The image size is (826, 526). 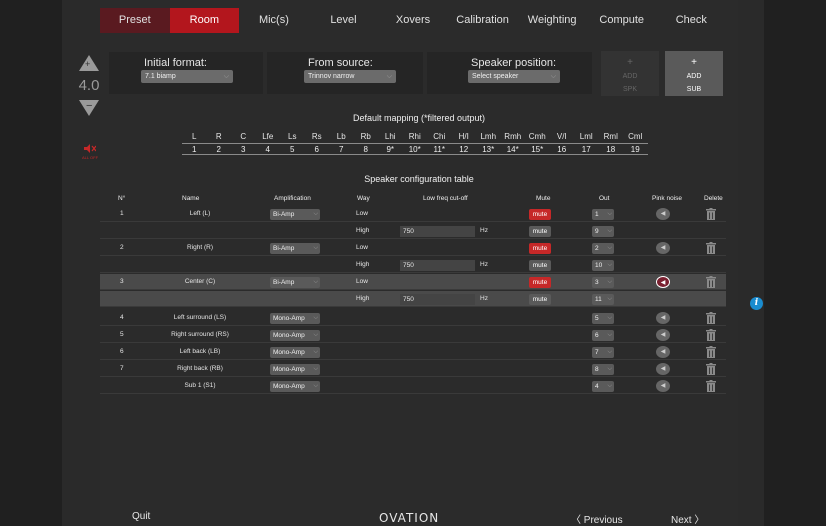 I want to click on zoom-in-button: +, so click(x=89, y=63).